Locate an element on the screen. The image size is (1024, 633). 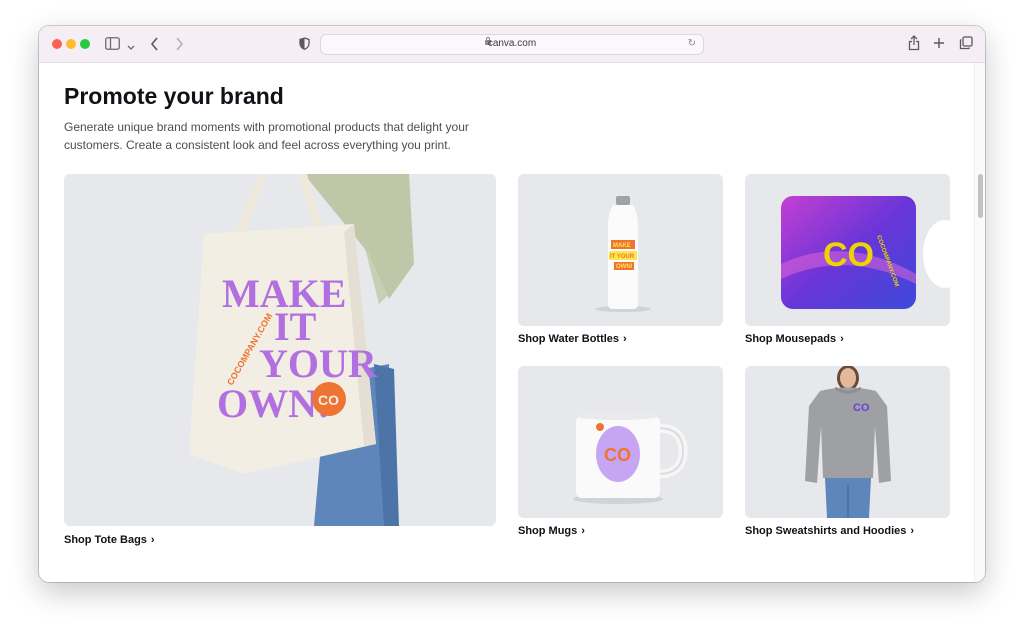
mousepad-logo: CO is located at coordinates (848, 255).